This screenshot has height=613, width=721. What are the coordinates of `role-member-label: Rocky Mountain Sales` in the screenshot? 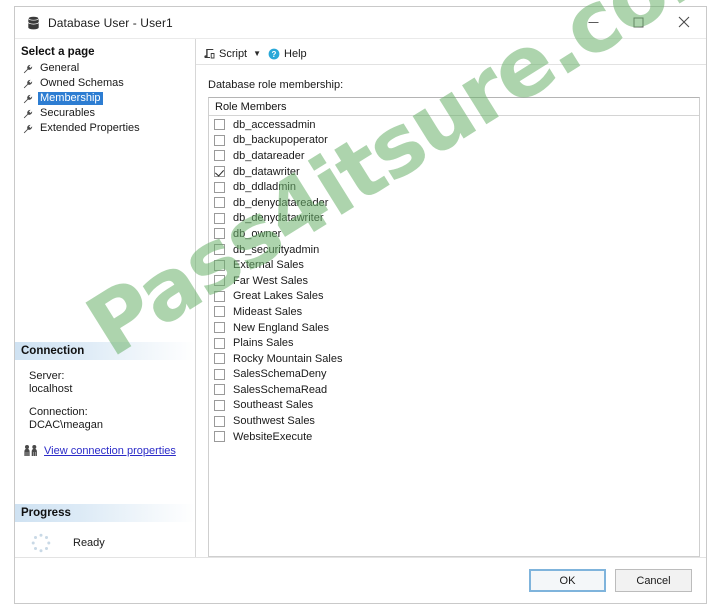 It's located at (288, 358).